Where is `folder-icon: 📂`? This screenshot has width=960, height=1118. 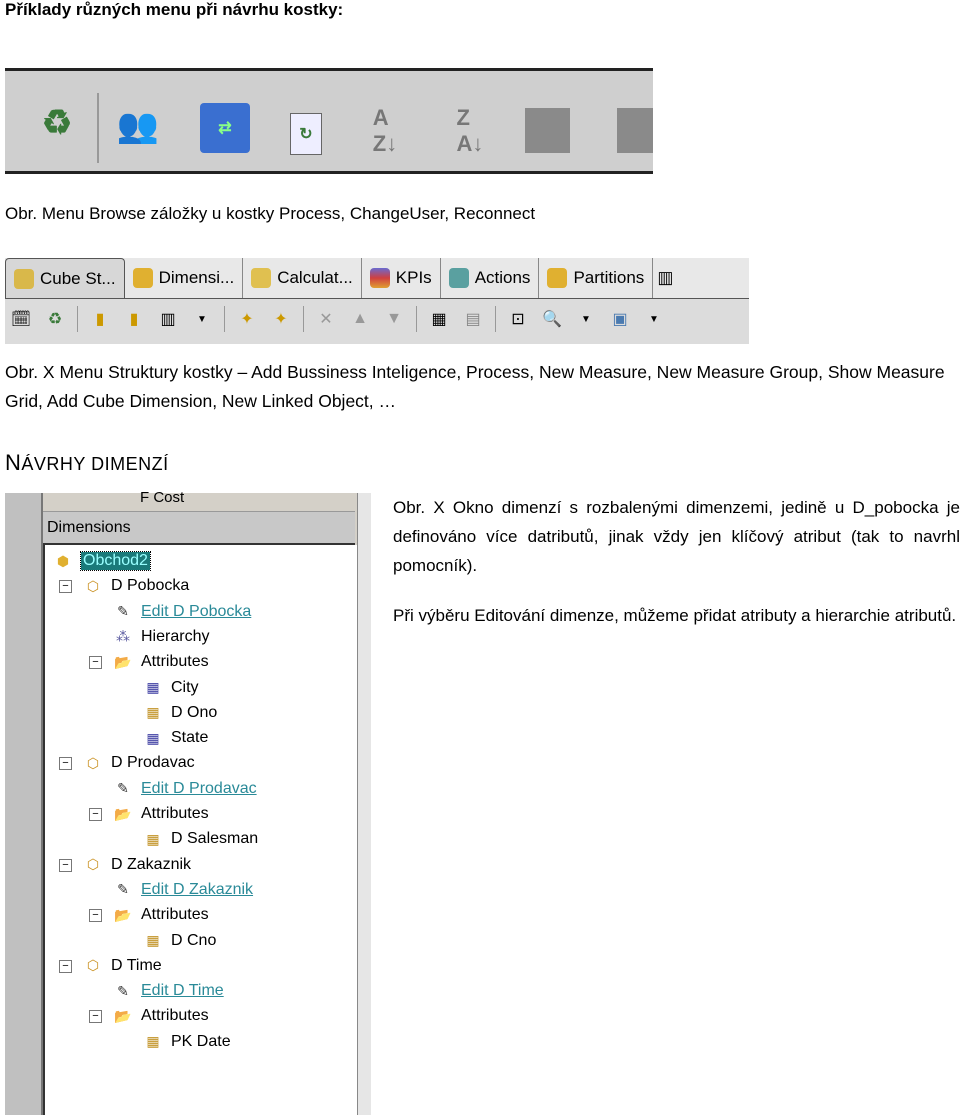
folder-icon: 📂 is located at coordinates (123, 914).